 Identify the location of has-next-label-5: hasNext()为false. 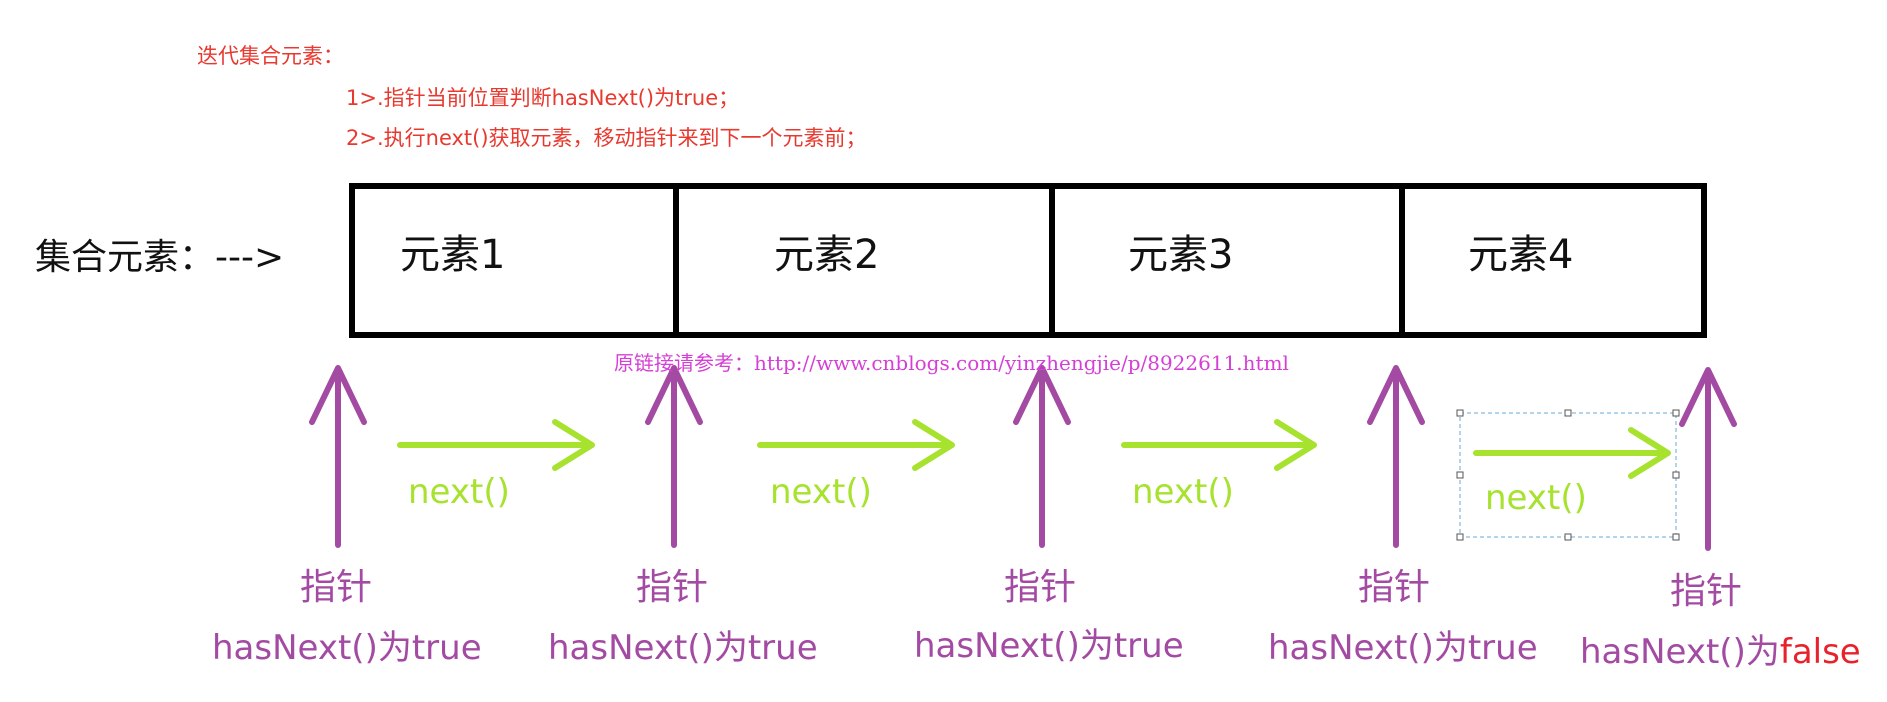
(1720, 648).